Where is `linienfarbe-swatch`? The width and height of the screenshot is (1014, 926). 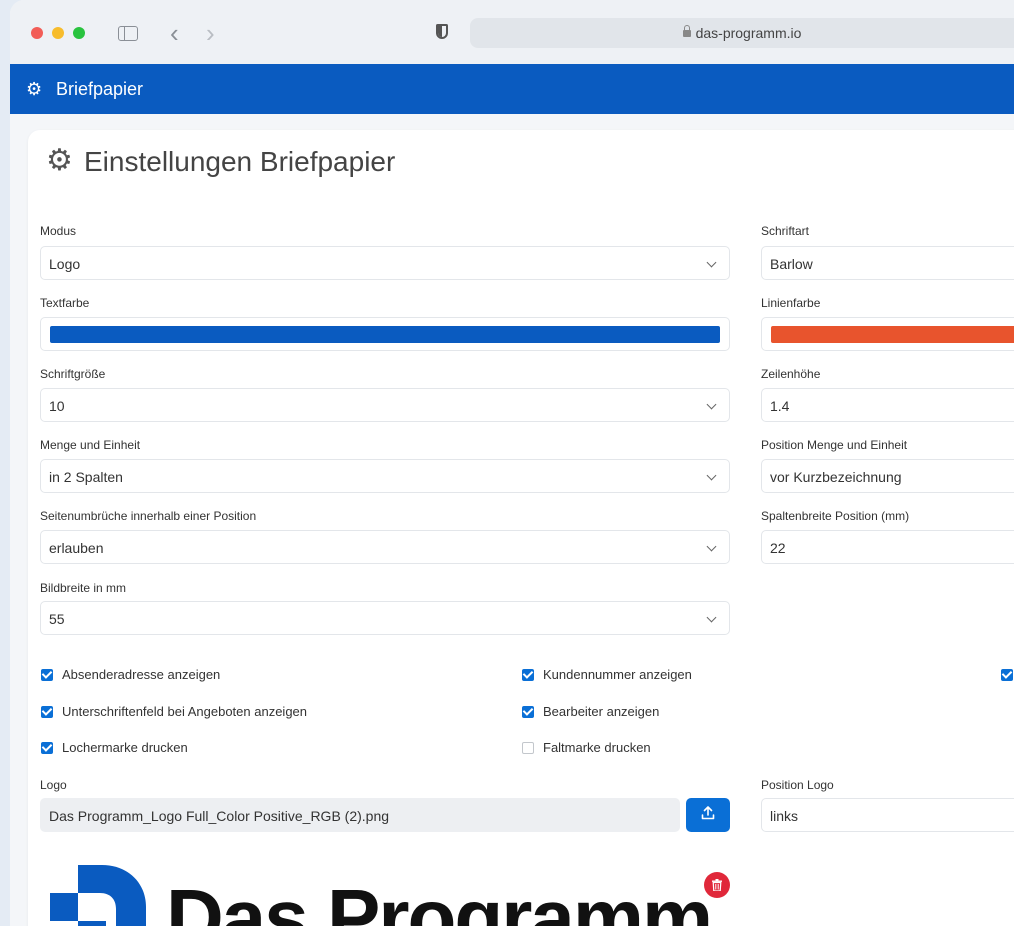 linienfarbe-swatch is located at coordinates (892, 334).